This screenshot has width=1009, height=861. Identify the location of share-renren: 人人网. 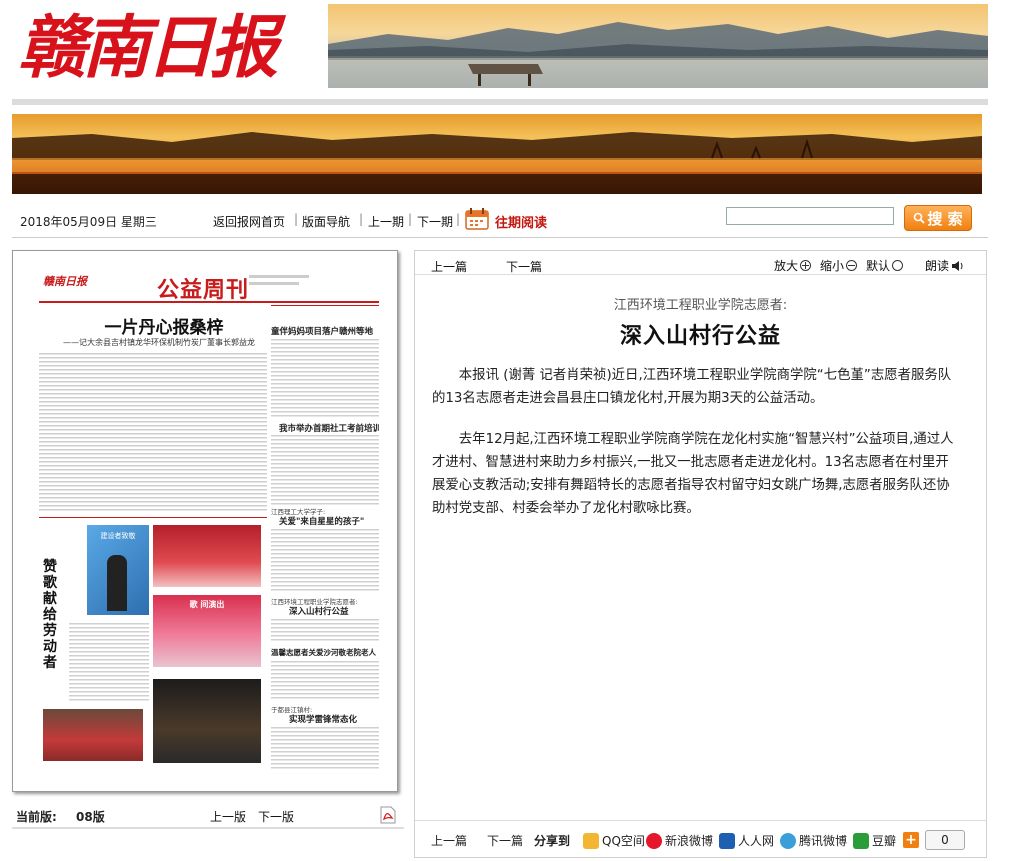
(746, 840).